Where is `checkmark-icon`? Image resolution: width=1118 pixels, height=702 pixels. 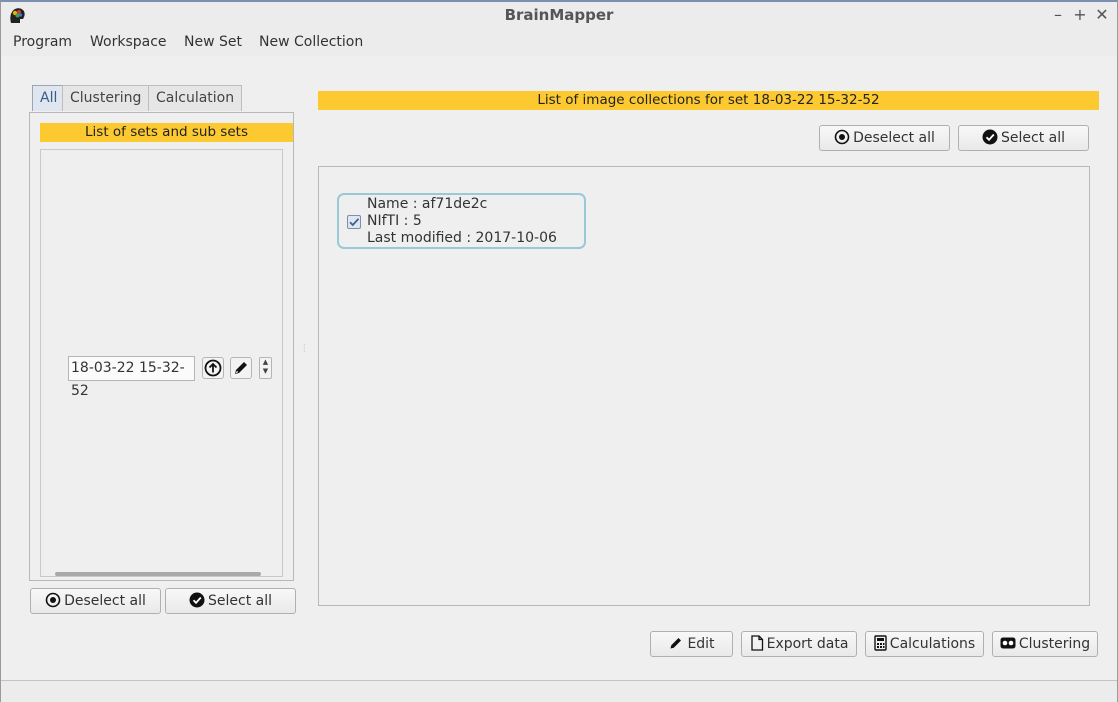 checkmark-icon is located at coordinates (354, 222).